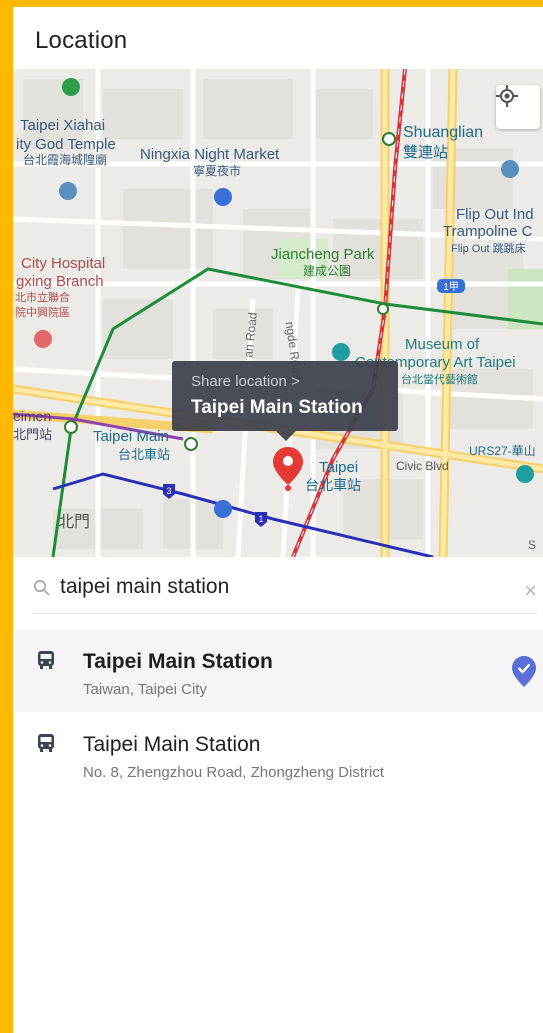 Image resolution: width=543 pixels, height=1033 pixels. What do you see at coordinates (74, 522) in the screenshot?
I see `svg-text: 北門` at bounding box center [74, 522].